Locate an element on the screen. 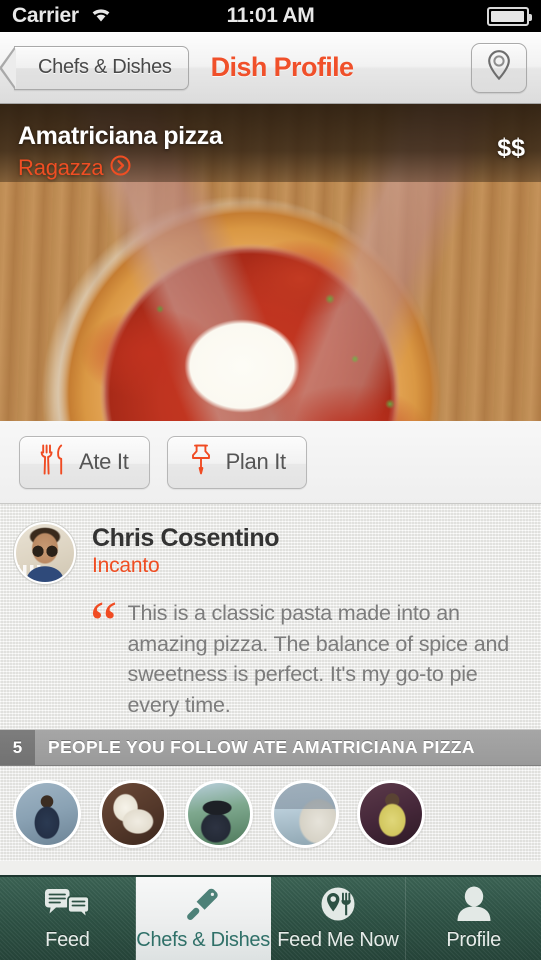 The height and width of the screenshot is (960, 541). chef-meta: Chris Cosentino Incanto is located at coordinates (185, 550).